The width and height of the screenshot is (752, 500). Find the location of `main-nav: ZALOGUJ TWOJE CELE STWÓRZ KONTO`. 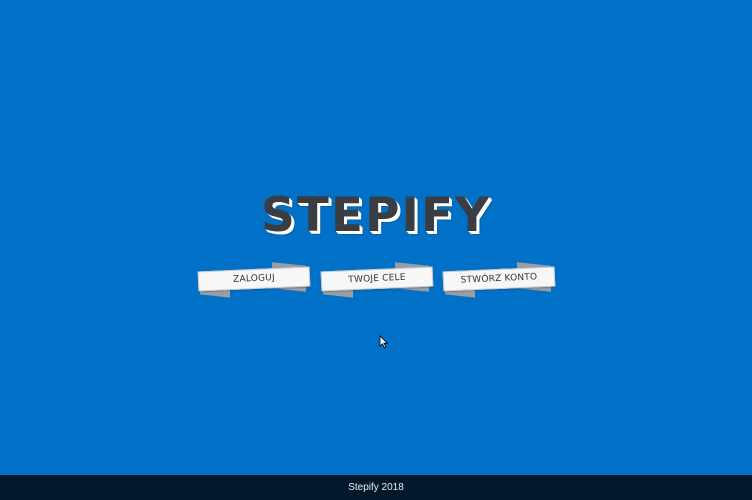

main-nav: ZALOGUJ TWOJE CELE STWÓRZ KONTO is located at coordinates (376, 281).